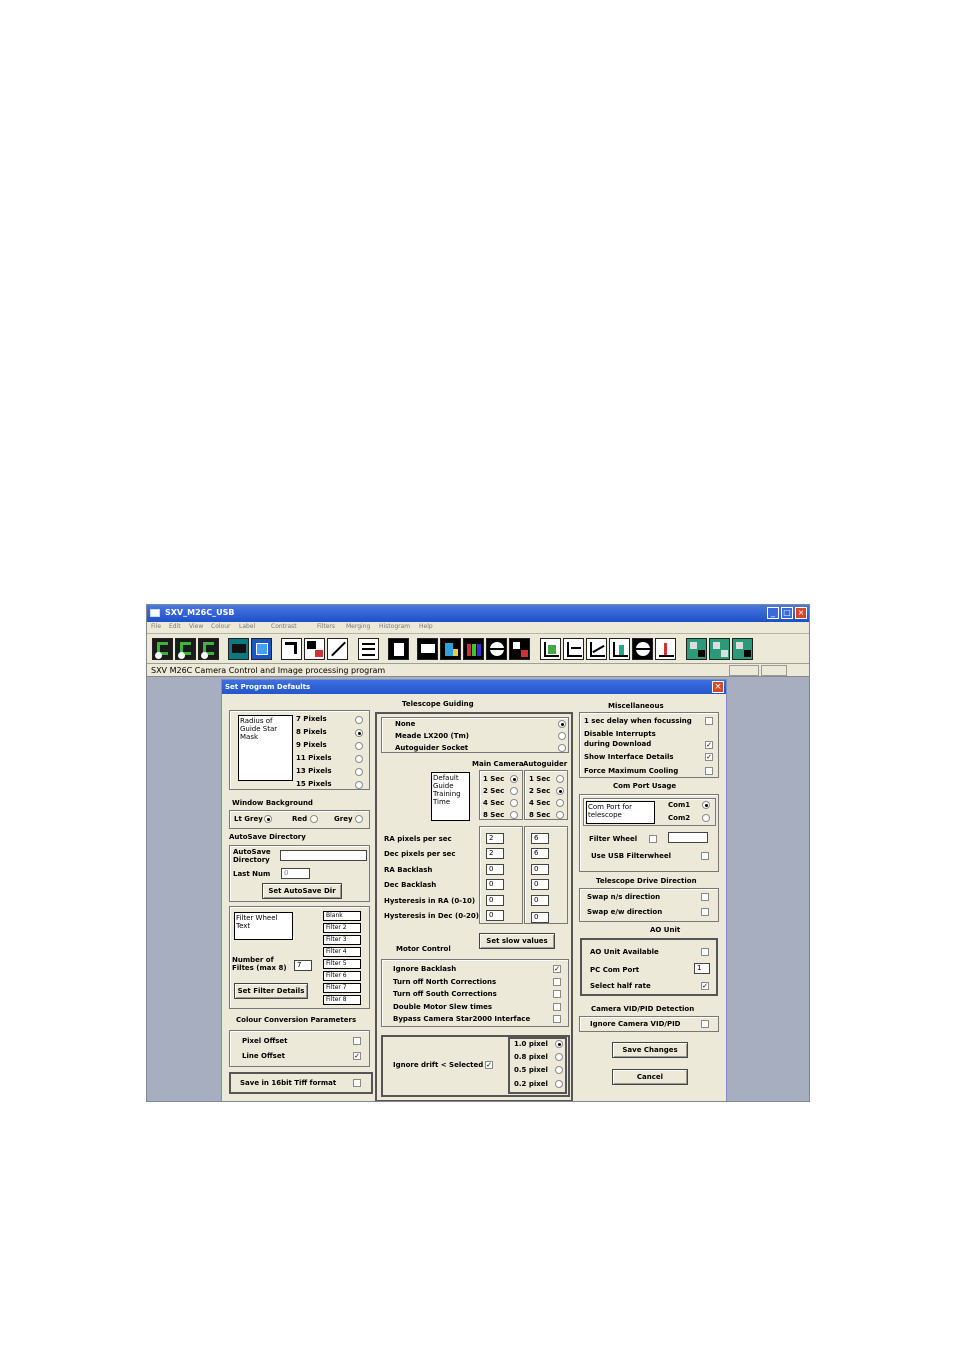  Describe the element at coordinates (156, 626) in the screenshot. I see `menu-file: File` at that location.